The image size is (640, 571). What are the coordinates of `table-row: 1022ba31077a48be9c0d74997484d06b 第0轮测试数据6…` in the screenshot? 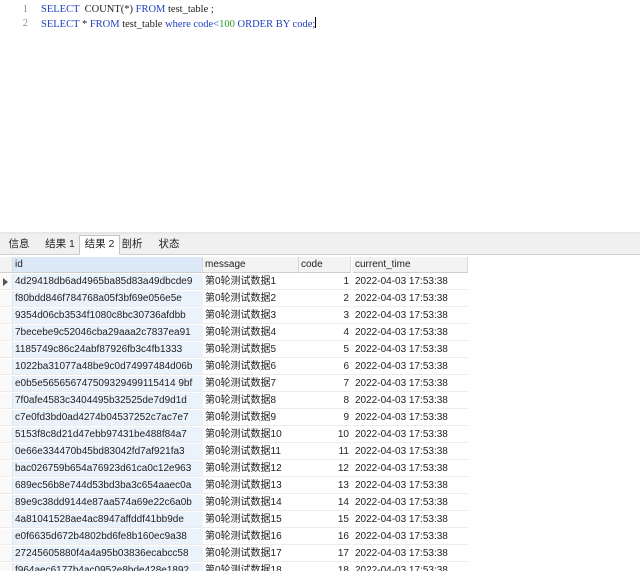 It's located at (320, 367).